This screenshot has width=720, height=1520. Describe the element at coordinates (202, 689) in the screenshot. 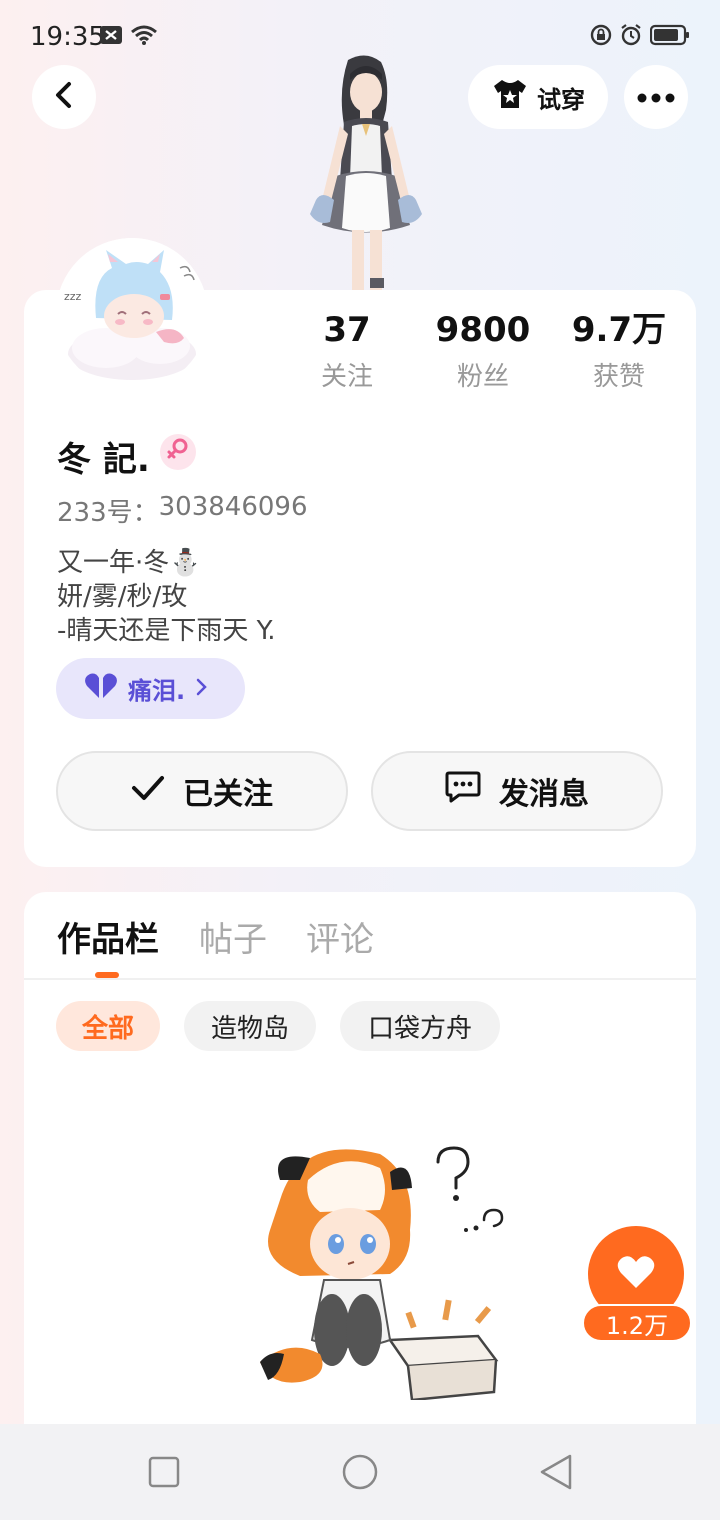

I see `chevron-right-icon` at that location.